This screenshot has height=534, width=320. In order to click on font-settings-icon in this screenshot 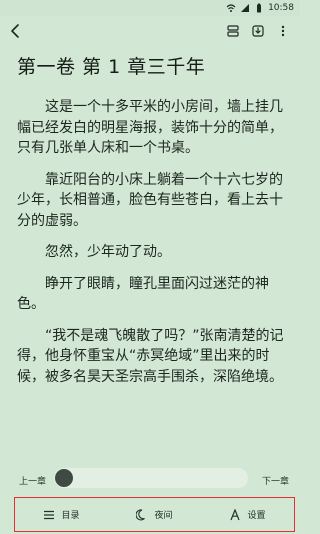, I will do `click(235, 514)`.